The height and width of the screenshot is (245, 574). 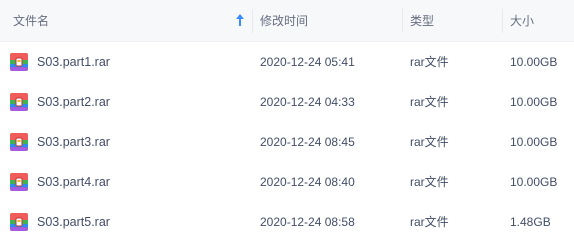 What do you see at coordinates (422, 21) in the screenshot?
I see `column-header-type-label: 类型` at bounding box center [422, 21].